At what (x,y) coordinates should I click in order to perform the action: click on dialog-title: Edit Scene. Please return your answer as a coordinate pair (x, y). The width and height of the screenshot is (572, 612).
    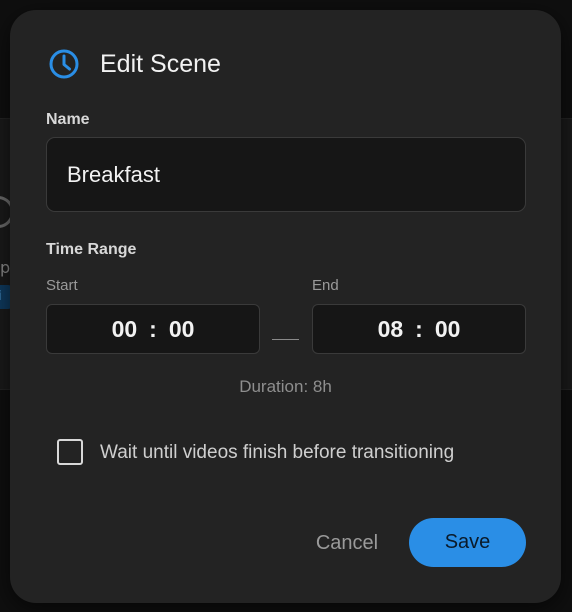
    Looking at the image, I should click on (160, 63).